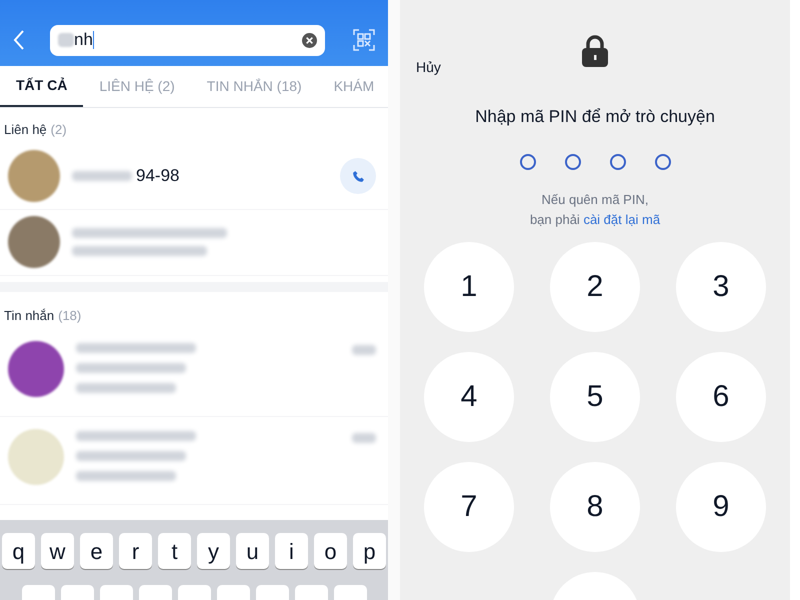 This screenshot has height=600, width=800. I want to click on section-count: (2), so click(58, 129).